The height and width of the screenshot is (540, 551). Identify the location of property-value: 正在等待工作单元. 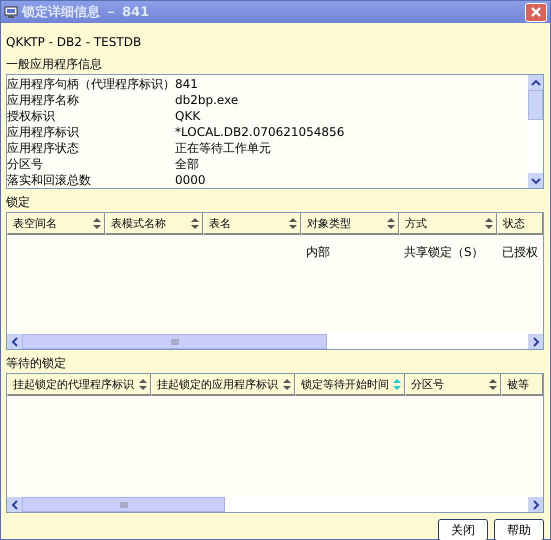
(223, 148).